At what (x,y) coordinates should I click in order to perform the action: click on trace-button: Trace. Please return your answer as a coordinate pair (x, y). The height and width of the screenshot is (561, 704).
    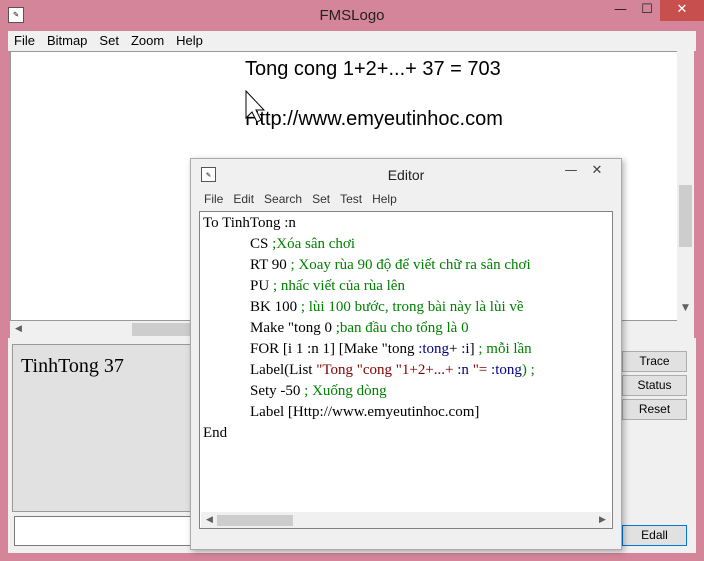
    Looking at the image, I should click on (654, 361).